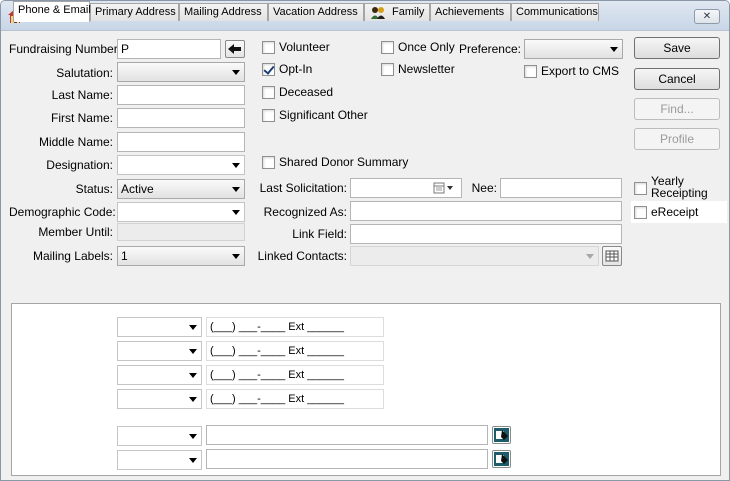 This screenshot has width=730, height=481. Describe the element at coordinates (296, 69) in the screenshot. I see `opt-in-label: Opt-In` at that location.